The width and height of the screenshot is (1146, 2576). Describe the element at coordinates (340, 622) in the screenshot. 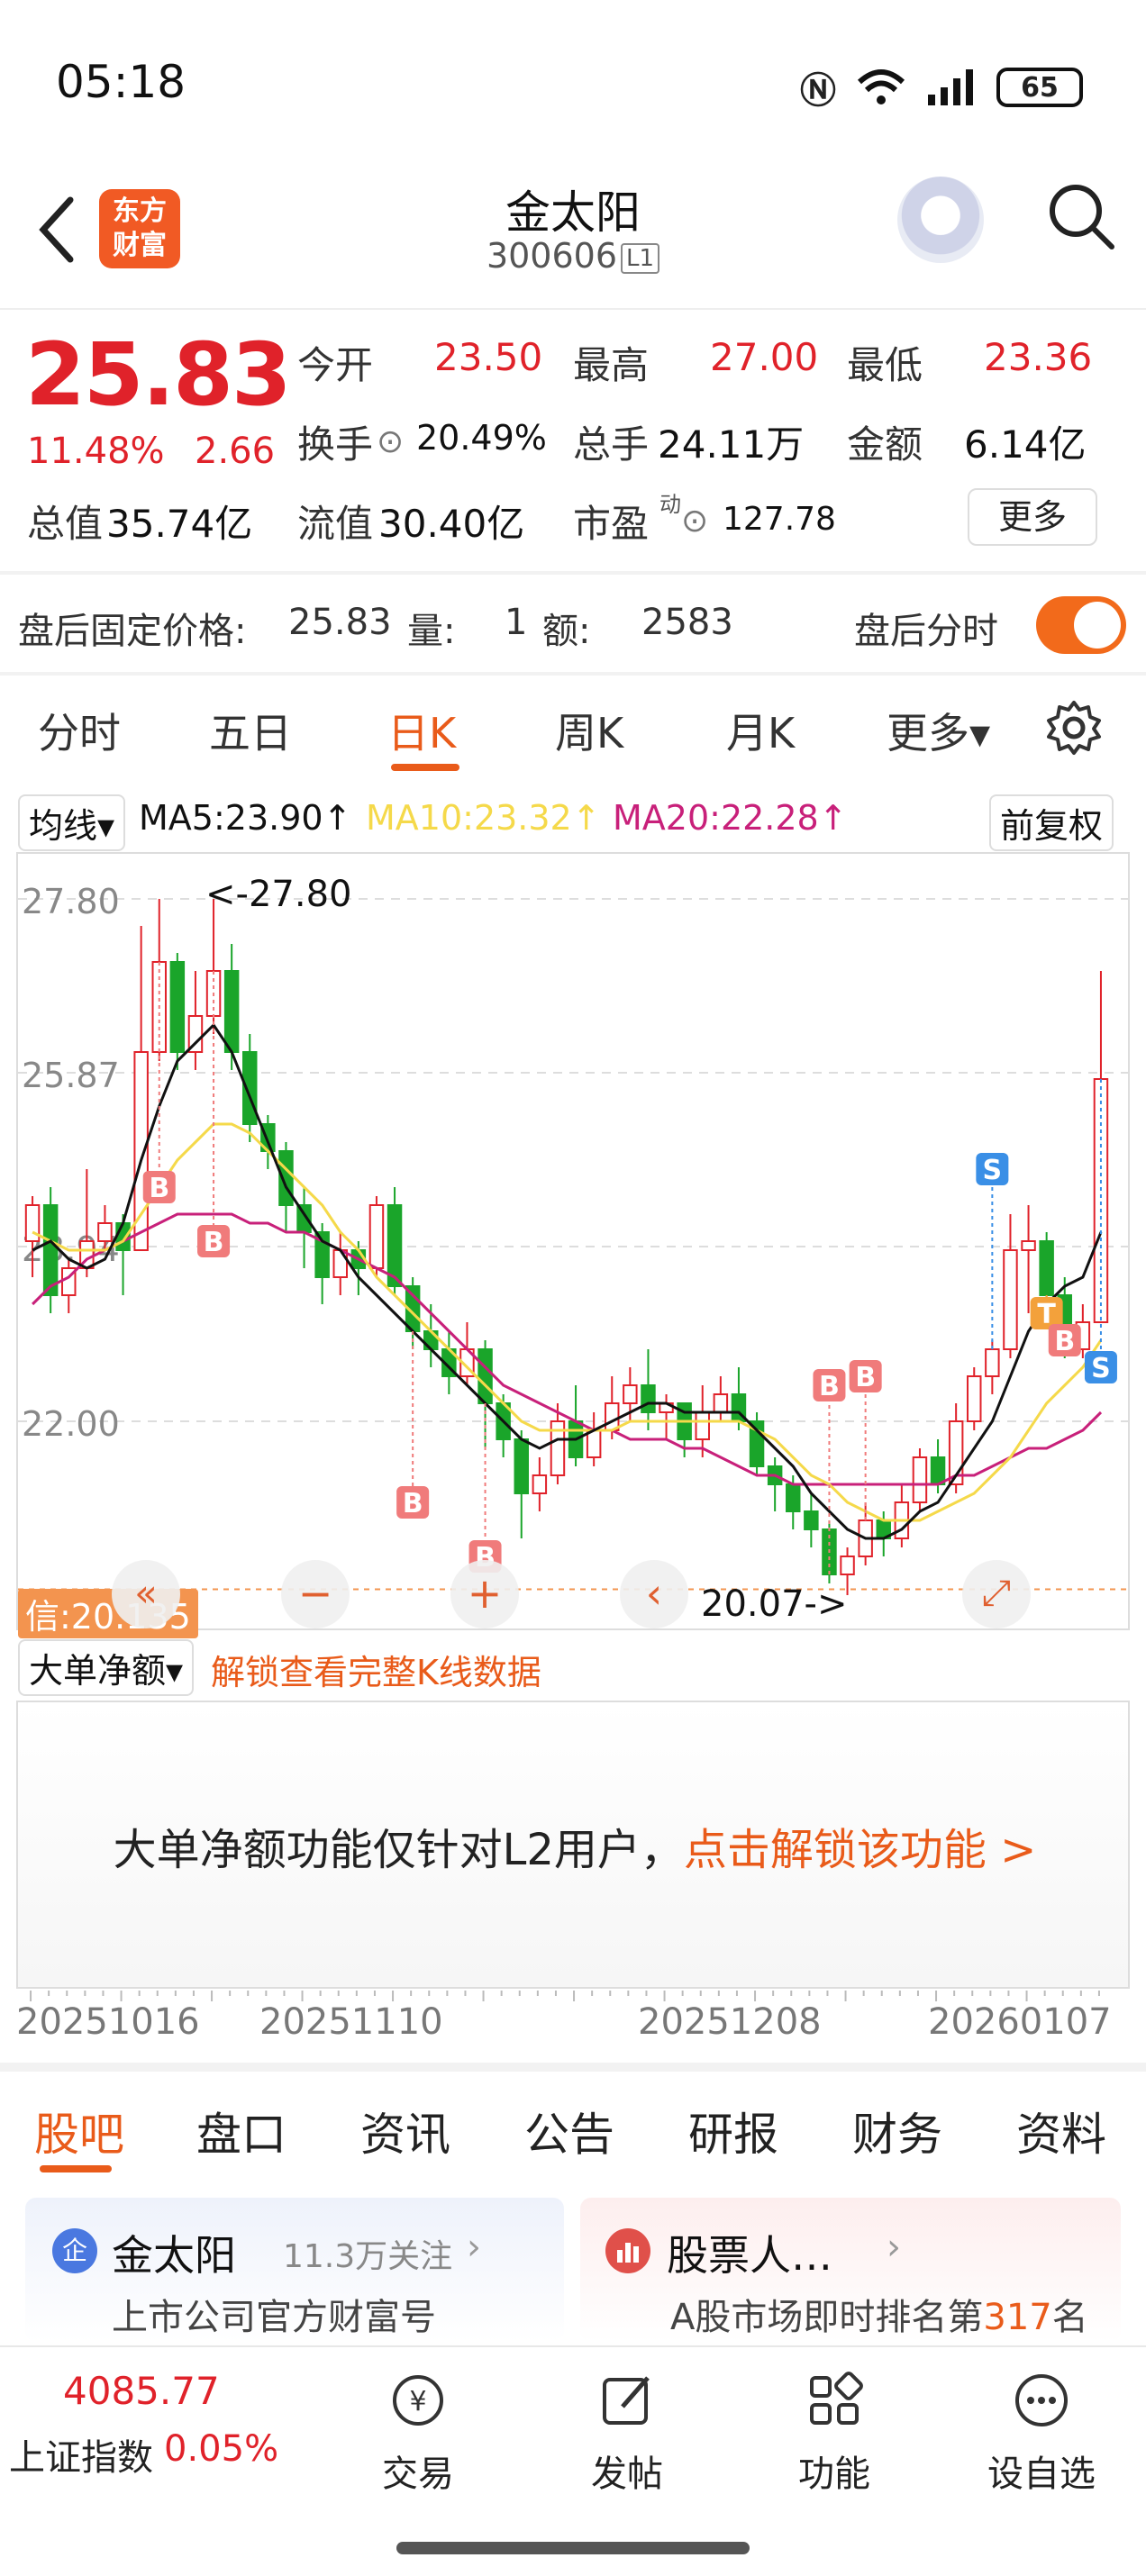

I see `after-hours-price: 25.83` at that location.